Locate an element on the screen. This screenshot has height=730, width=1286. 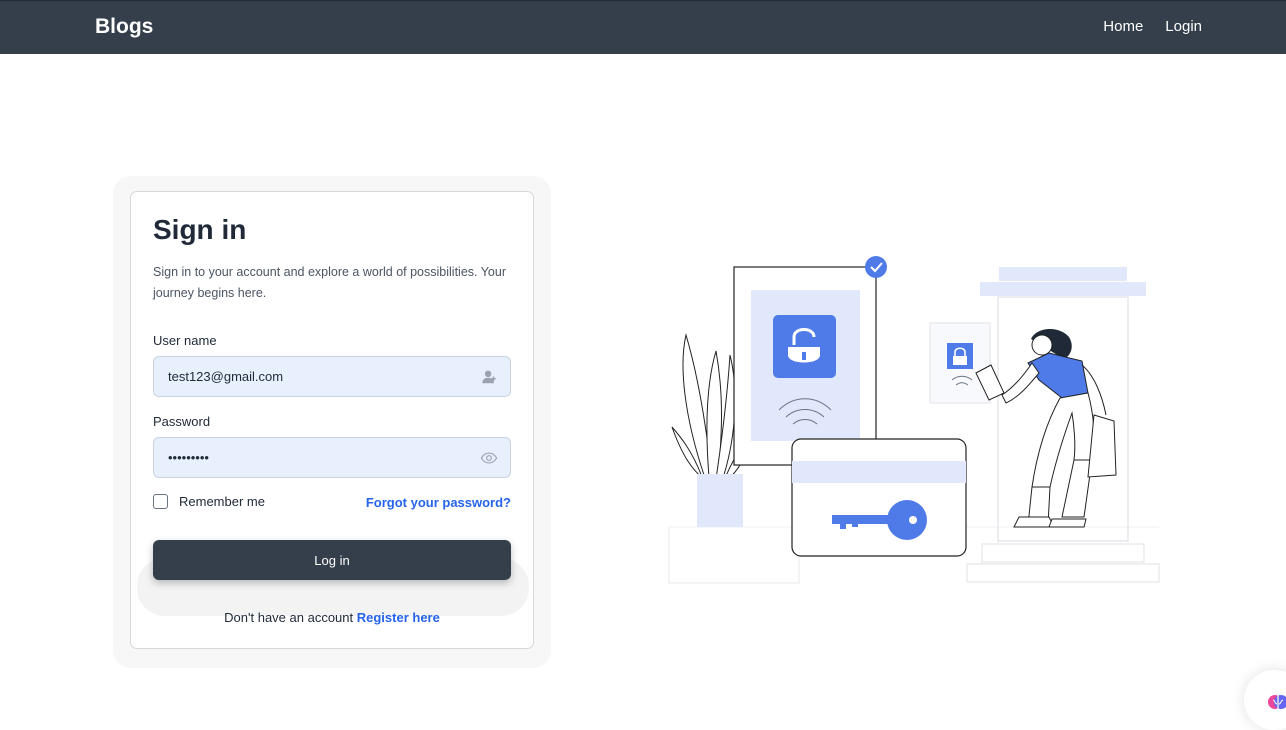
password-label: Password is located at coordinates (182, 421).